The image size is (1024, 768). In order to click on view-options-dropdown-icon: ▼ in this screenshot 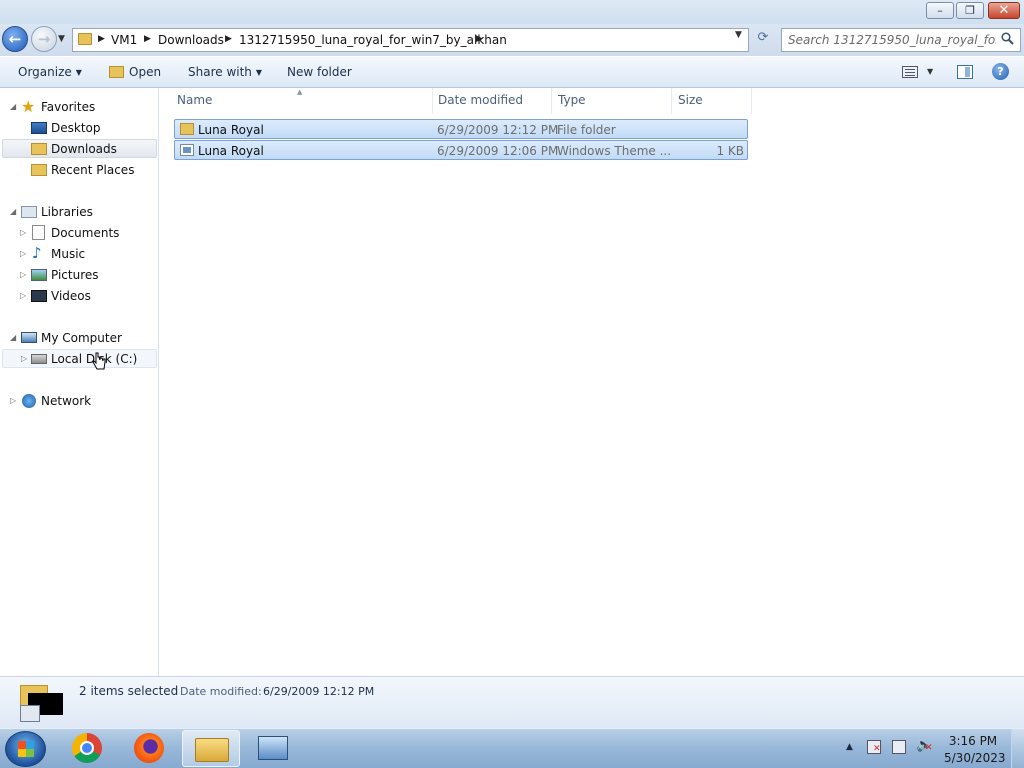, I will do `click(930, 71)`.